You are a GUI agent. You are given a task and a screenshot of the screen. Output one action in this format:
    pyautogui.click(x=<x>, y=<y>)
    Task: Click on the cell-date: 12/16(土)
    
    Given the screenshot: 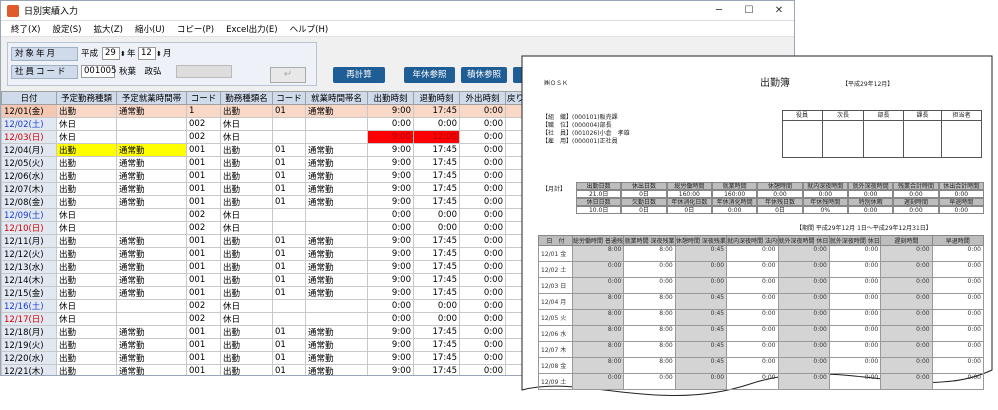 What is the action you would take?
    pyautogui.click(x=29, y=306)
    